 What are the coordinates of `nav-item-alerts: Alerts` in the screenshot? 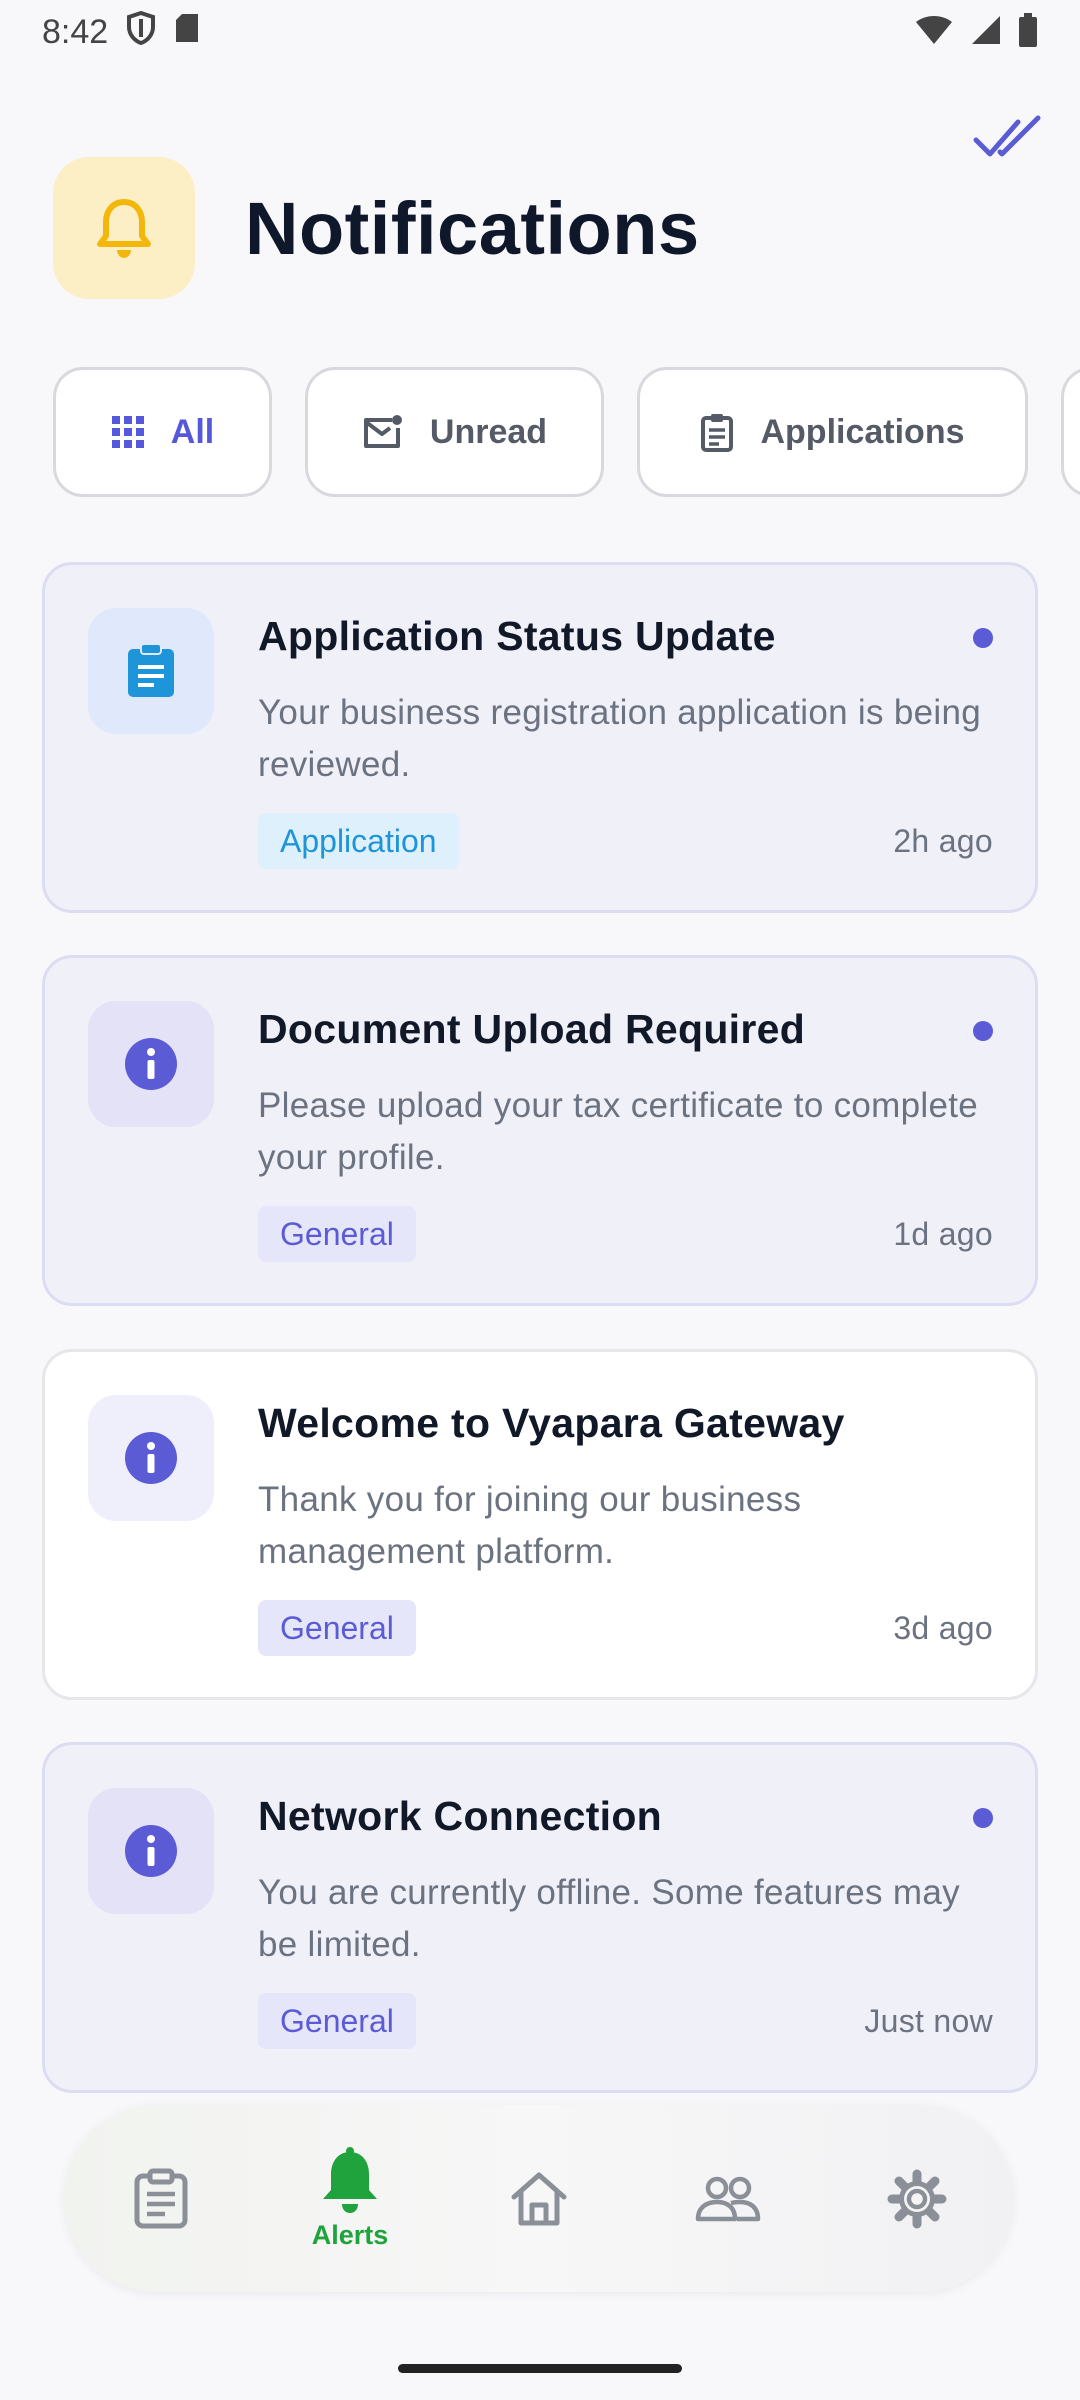 It's located at (350, 2198).